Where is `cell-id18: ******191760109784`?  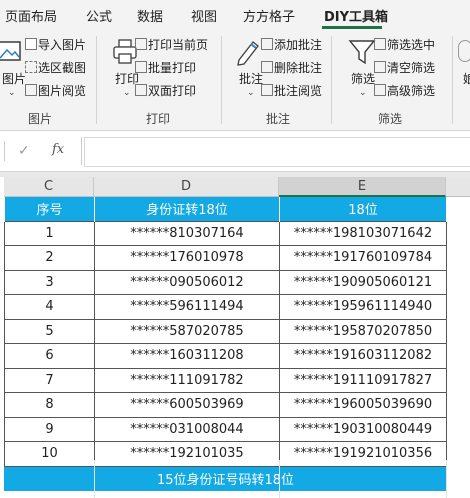 cell-id18: ******191760109784 is located at coordinates (363, 258).